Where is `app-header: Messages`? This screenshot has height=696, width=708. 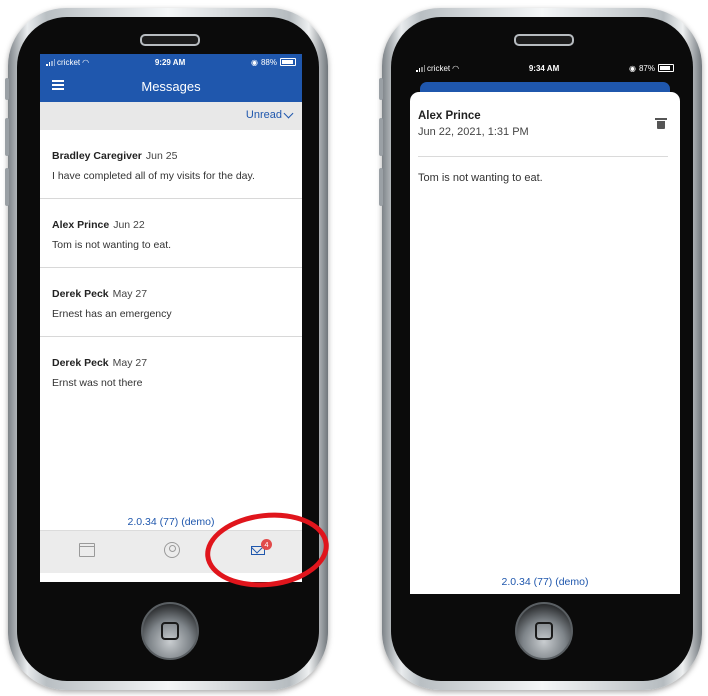 app-header: Messages is located at coordinates (171, 86).